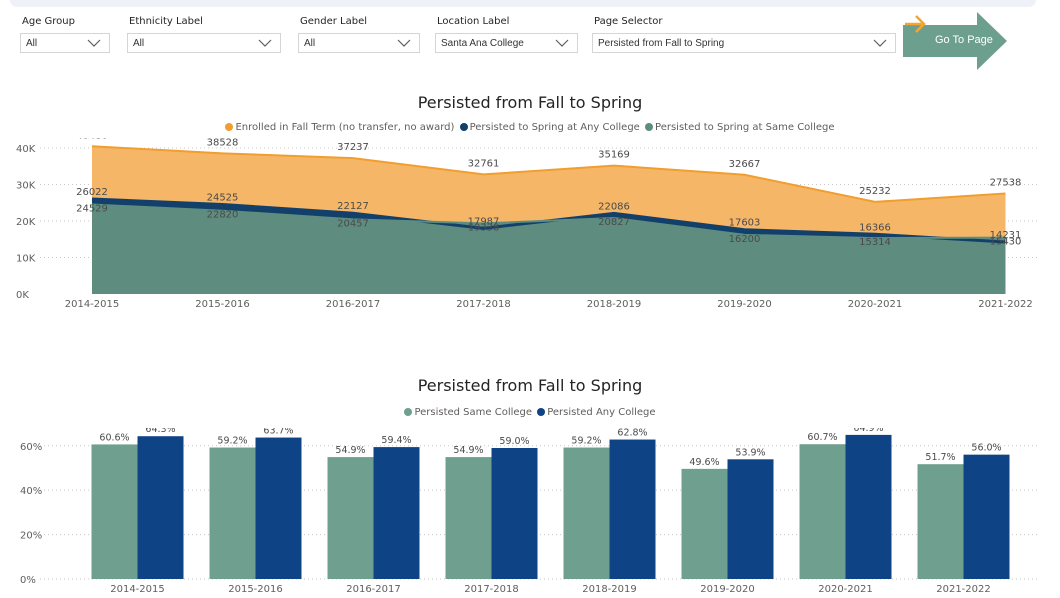  I want to click on data-label: 56.0%, so click(986, 448).